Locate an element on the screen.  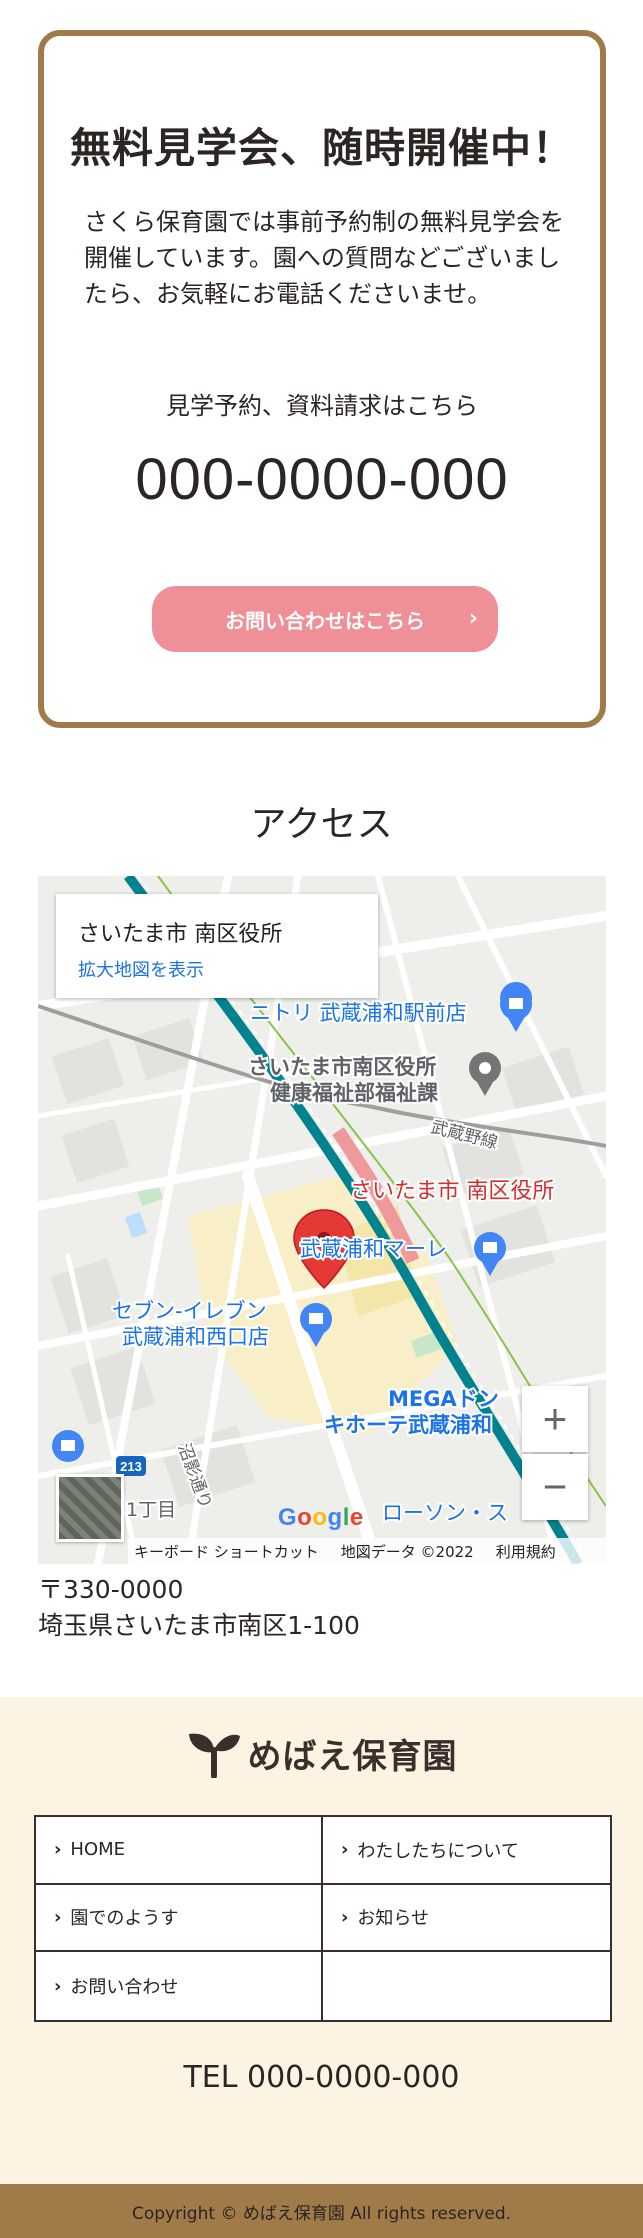
map-label-mega-1: MEGAドン is located at coordinates (443, 1399).